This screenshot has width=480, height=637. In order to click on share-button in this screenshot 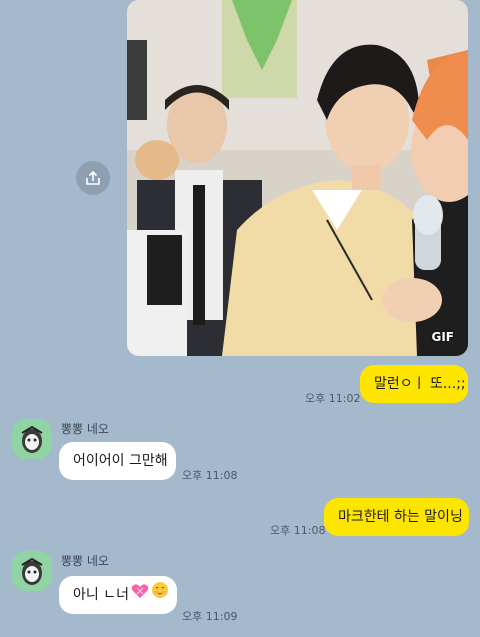, I will do `click(93, 178)`.